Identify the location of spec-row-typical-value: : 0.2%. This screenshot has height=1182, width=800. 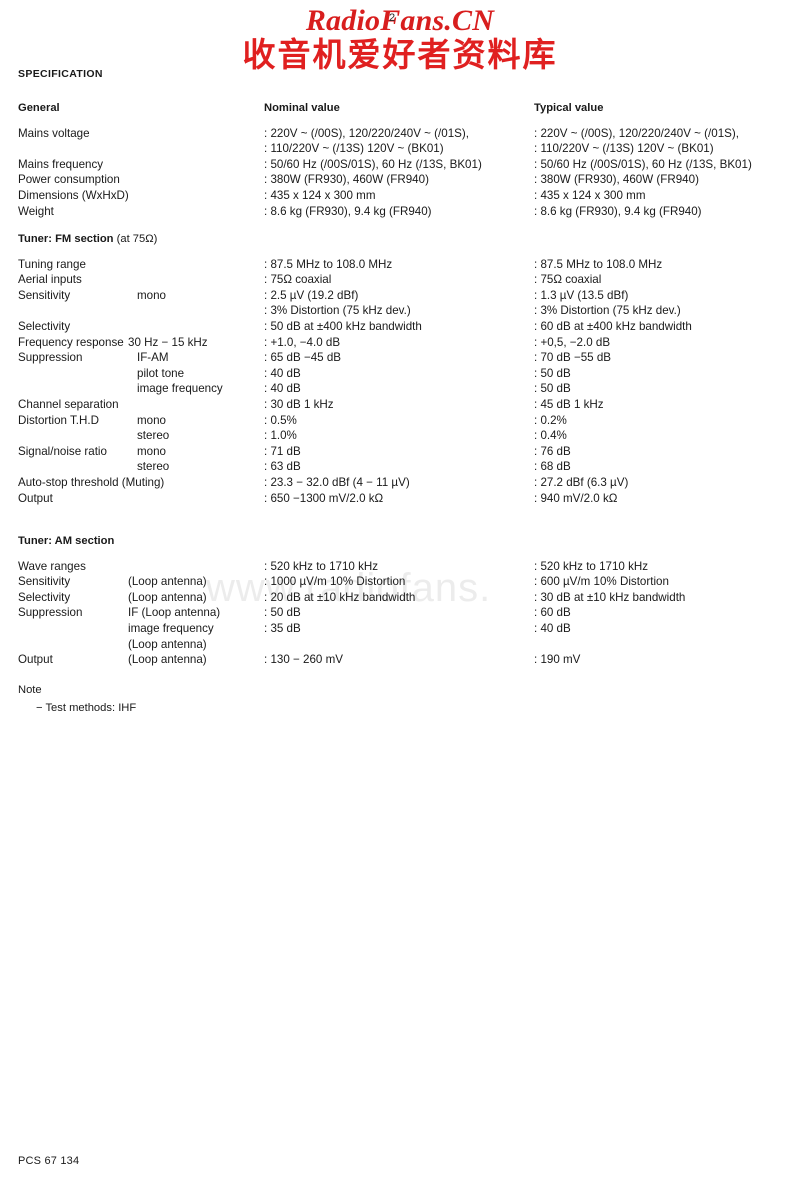
(550, 420).